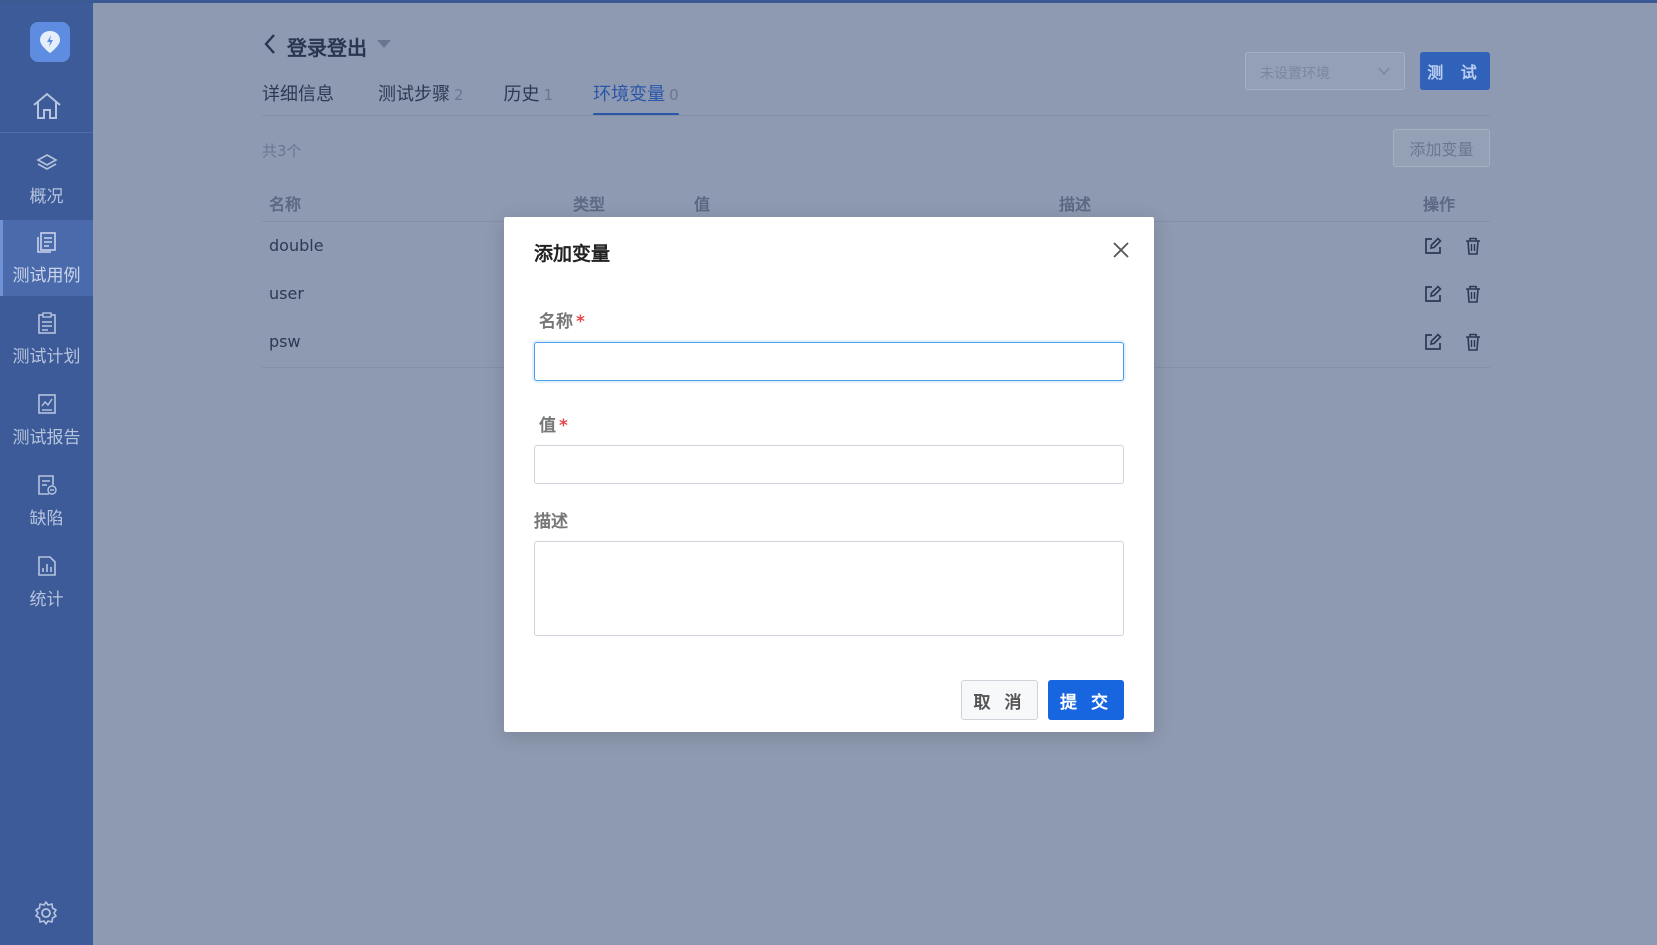  I want to click on bug-document-icon, so click(47, 484).